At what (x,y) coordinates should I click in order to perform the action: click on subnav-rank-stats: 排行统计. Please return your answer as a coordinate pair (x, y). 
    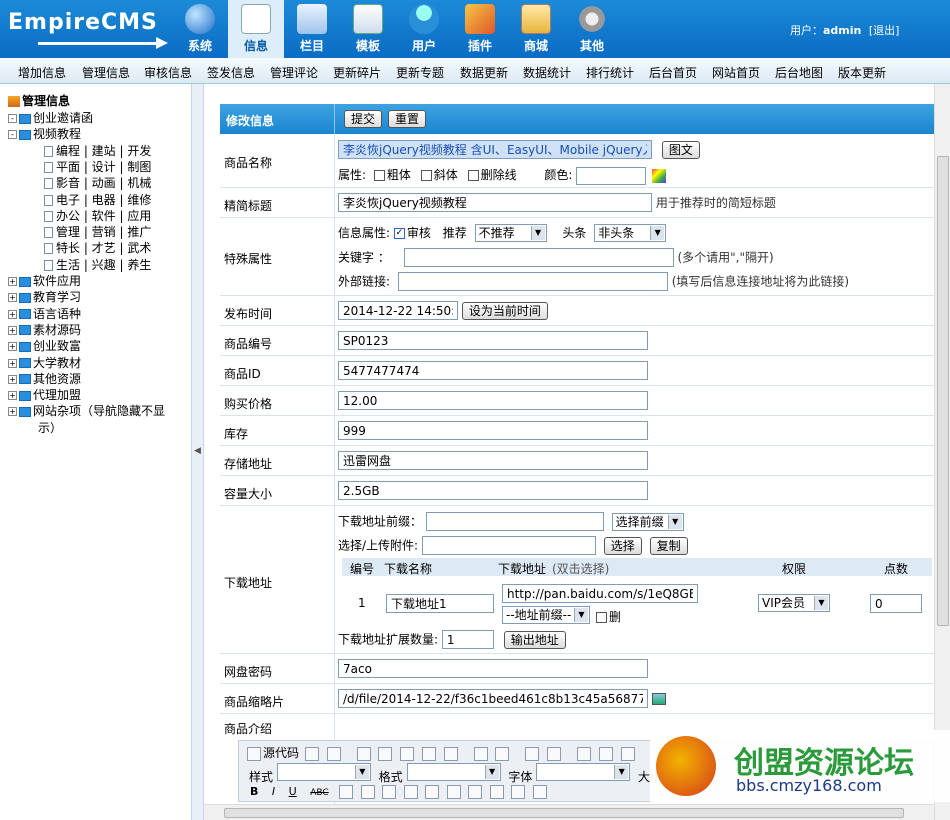
    Looking at the image, I should click on (610, 72).